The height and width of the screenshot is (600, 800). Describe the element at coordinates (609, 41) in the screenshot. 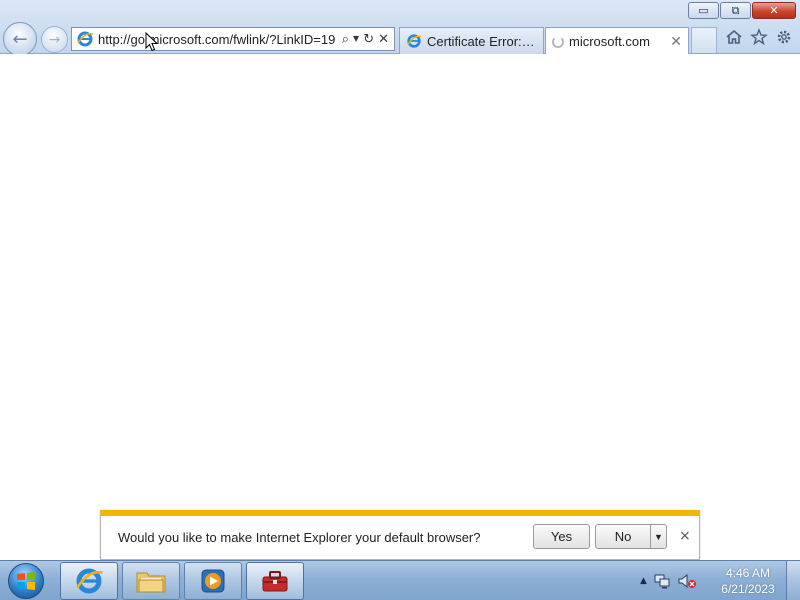

I see `tab-label: microsoft.com` at that location.